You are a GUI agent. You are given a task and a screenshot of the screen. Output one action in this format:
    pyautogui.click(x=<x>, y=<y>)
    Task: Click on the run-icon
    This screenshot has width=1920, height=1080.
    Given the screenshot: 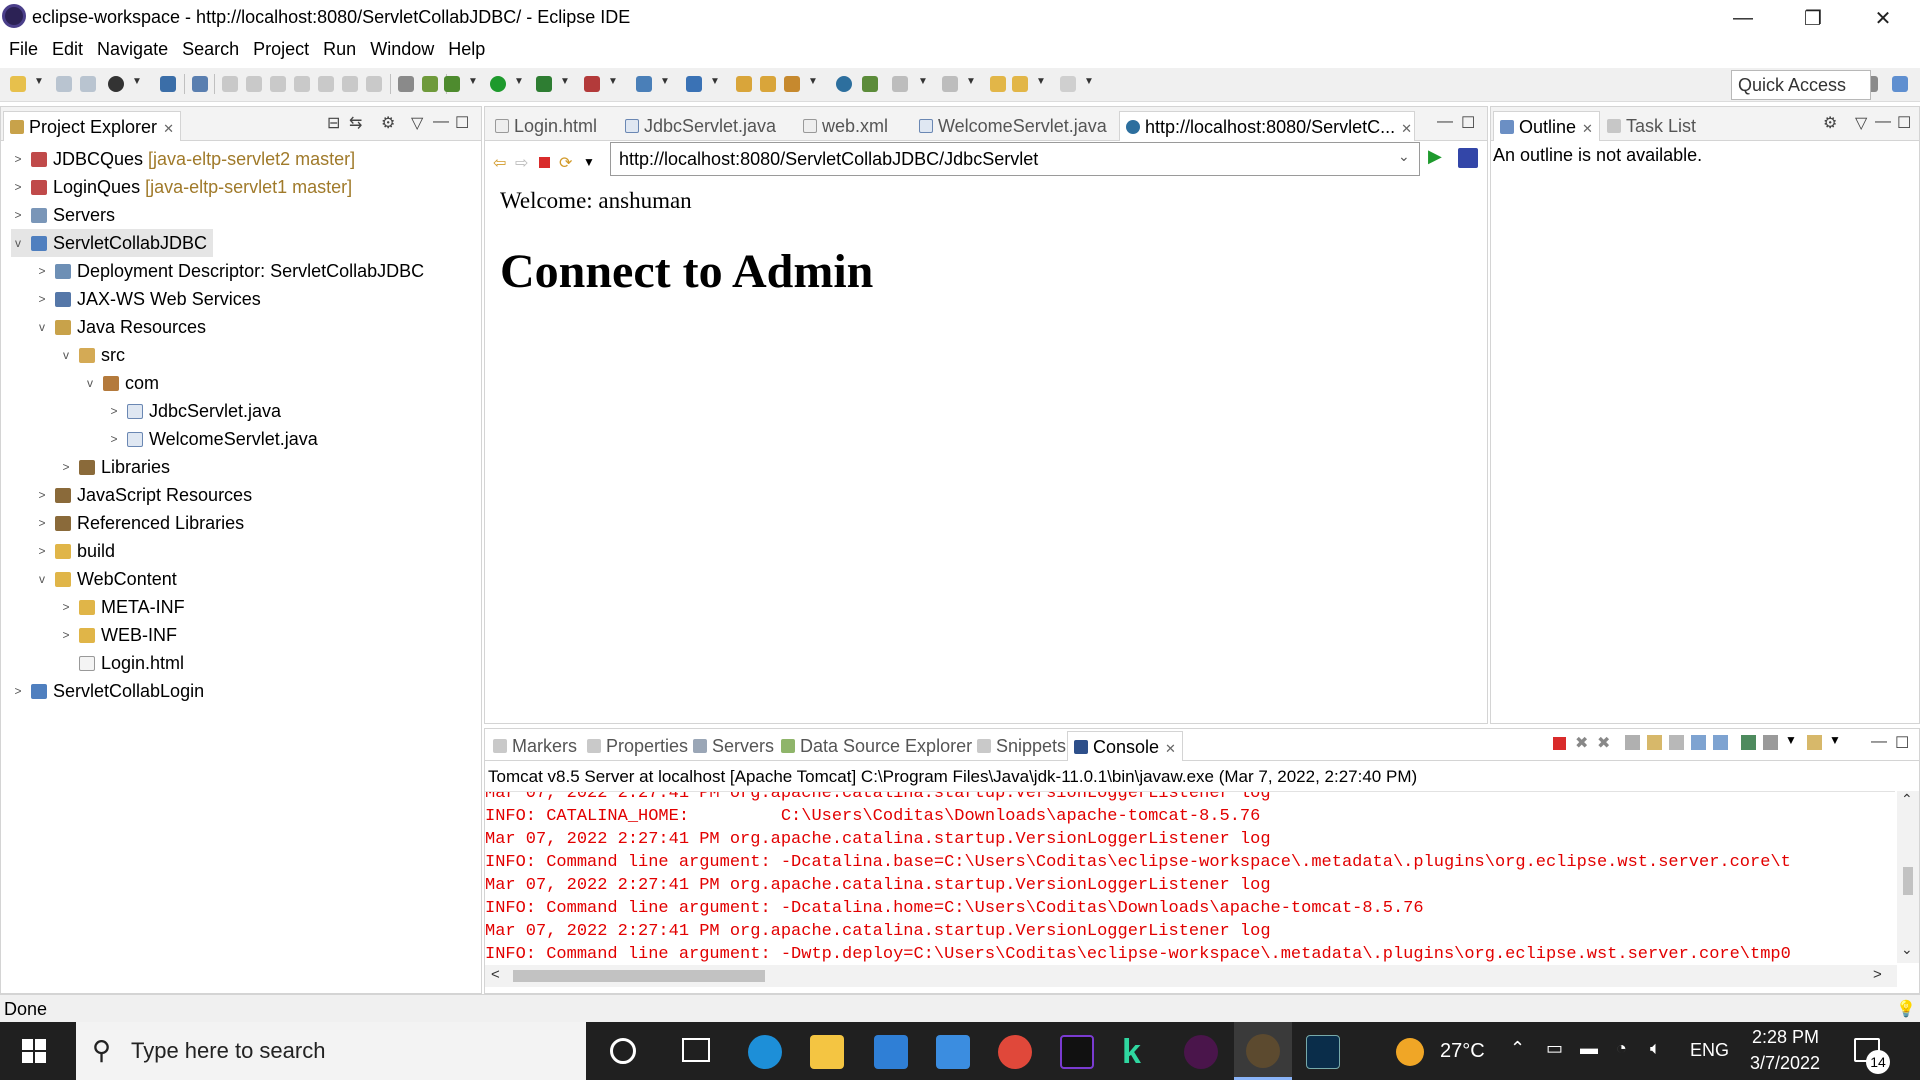 What is the action you would take?
    pyautogui.click(x=498, y=84)
    